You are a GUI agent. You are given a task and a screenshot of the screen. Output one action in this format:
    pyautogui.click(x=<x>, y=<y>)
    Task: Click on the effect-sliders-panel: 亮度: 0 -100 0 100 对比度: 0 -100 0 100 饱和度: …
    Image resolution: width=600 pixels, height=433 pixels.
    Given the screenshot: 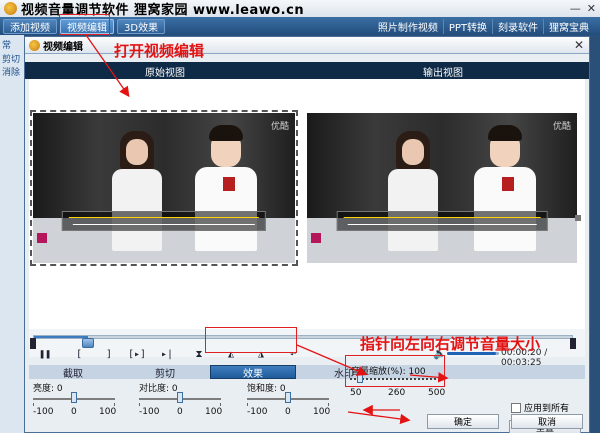 What is the action you would take?
    pyautogui.click(x=307, y=405)
    